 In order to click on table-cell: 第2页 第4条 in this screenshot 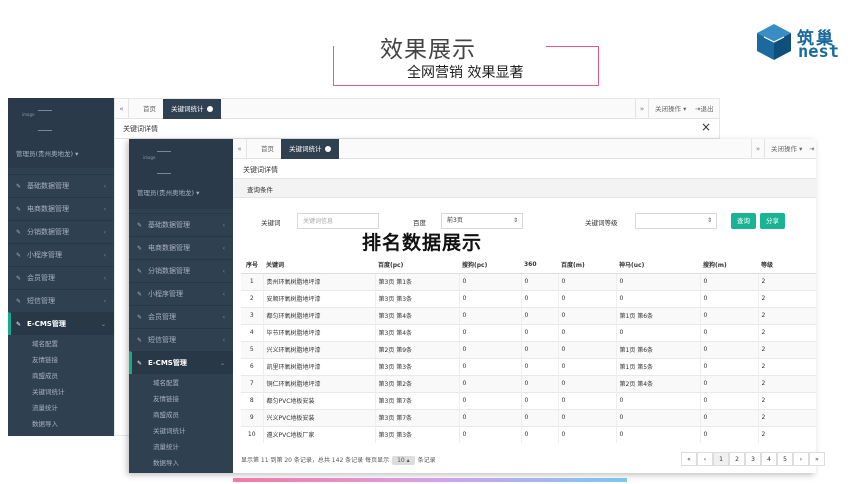, I will do `click(657, 383)`.